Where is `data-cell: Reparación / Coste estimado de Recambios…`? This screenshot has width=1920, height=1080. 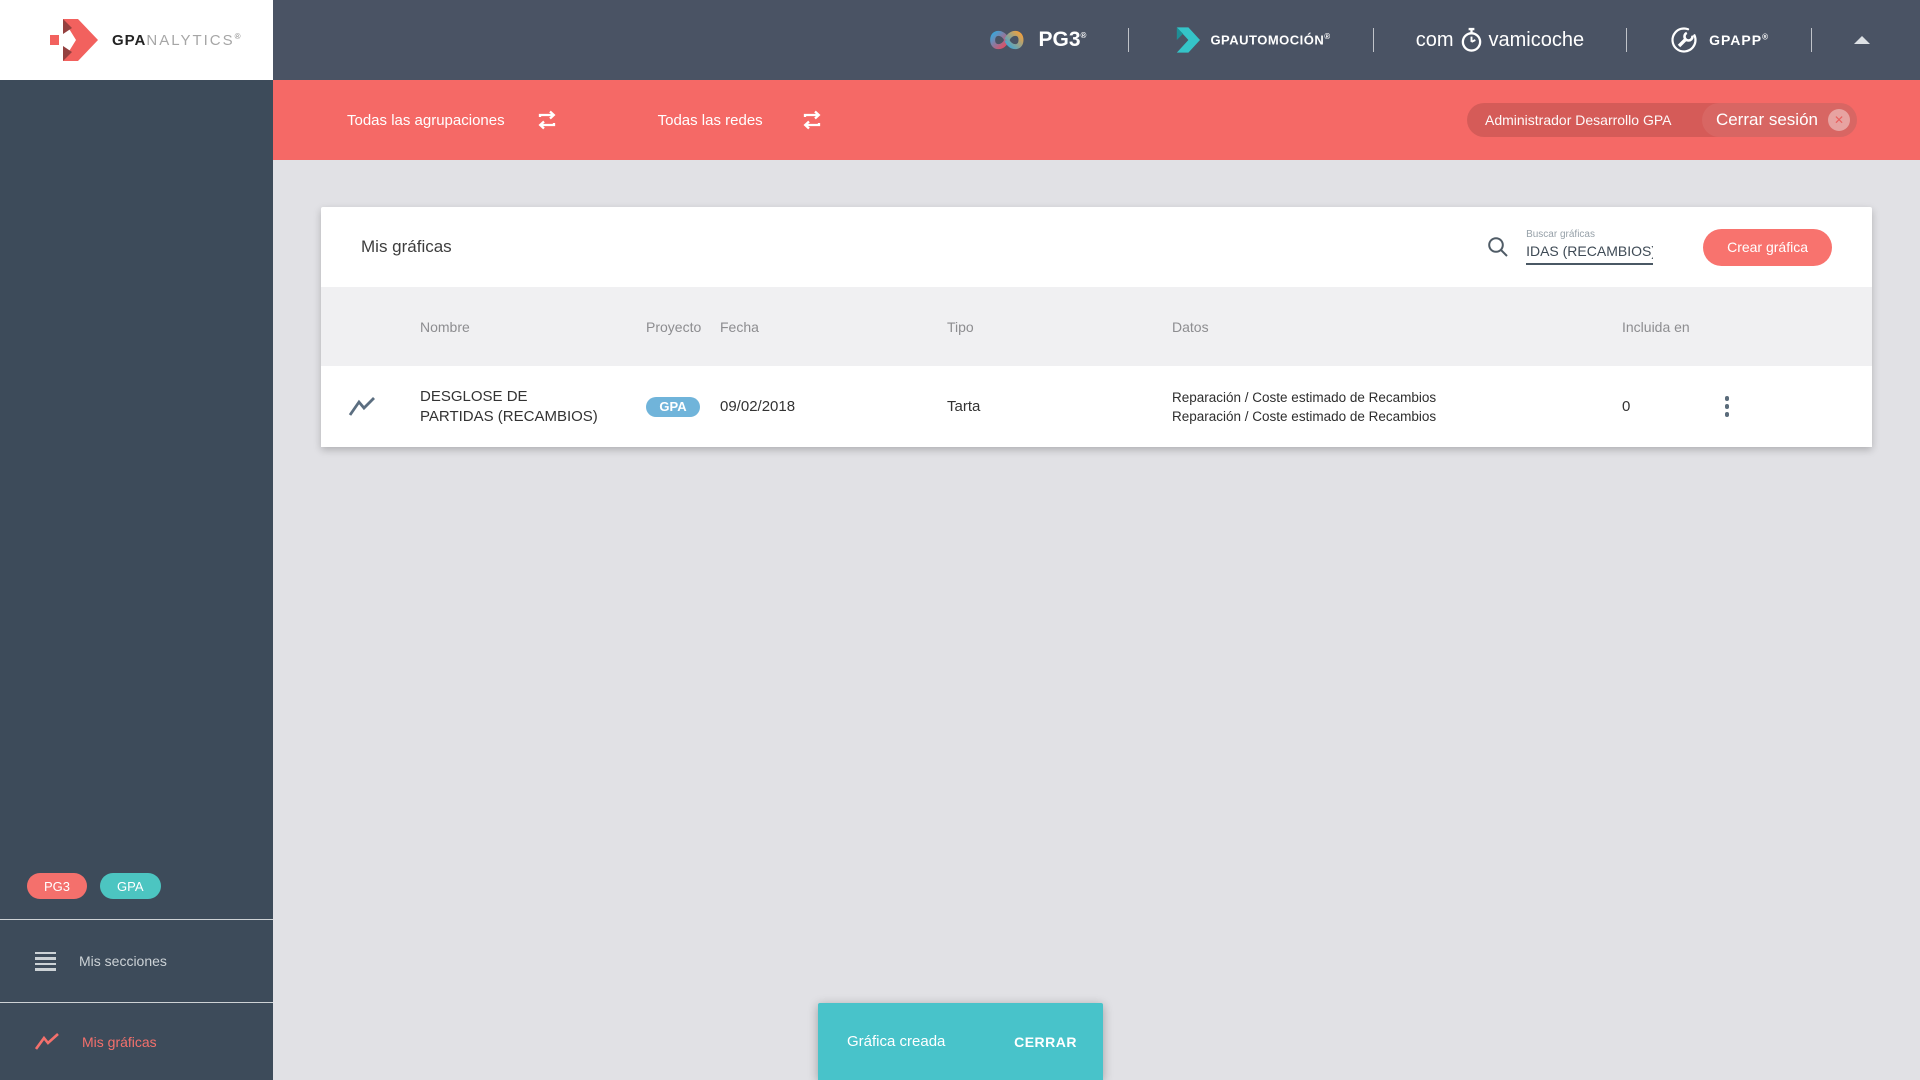 data-cell: Reparación / Coste estimado de Recambios… is located at coordinates (1304, 406).